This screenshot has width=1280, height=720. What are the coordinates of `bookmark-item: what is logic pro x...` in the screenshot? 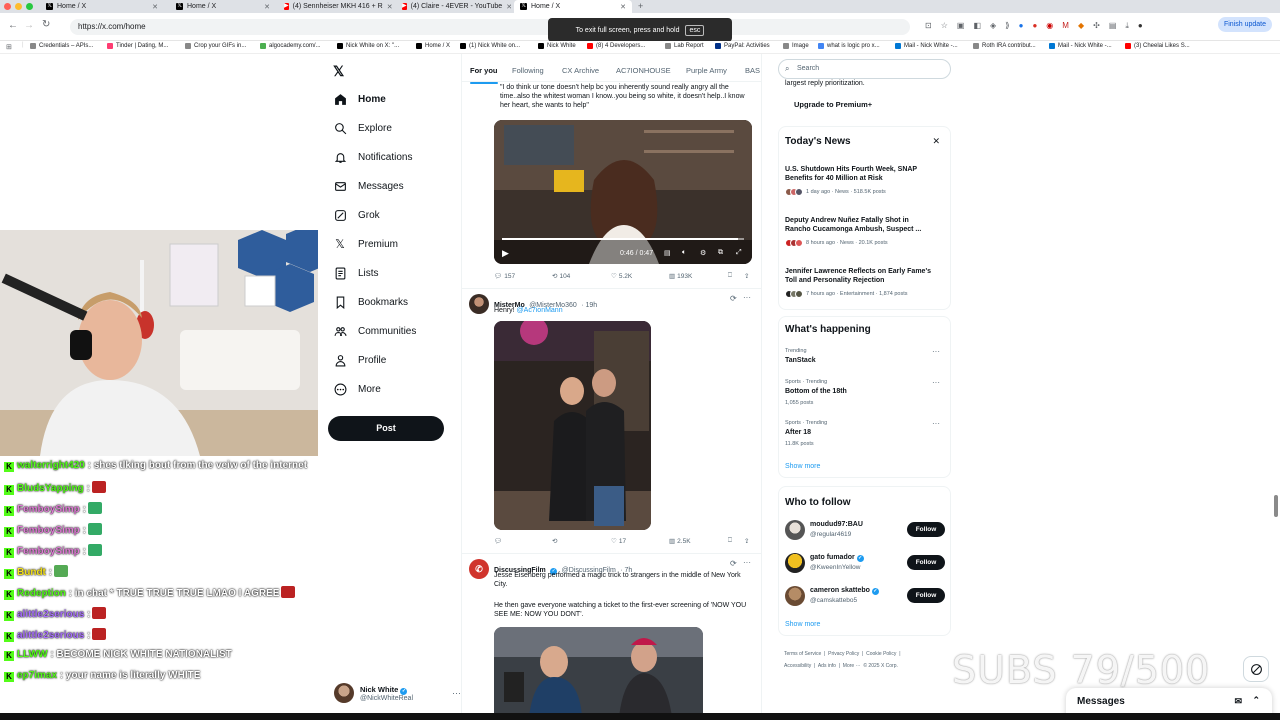 It's located at (849, 46).